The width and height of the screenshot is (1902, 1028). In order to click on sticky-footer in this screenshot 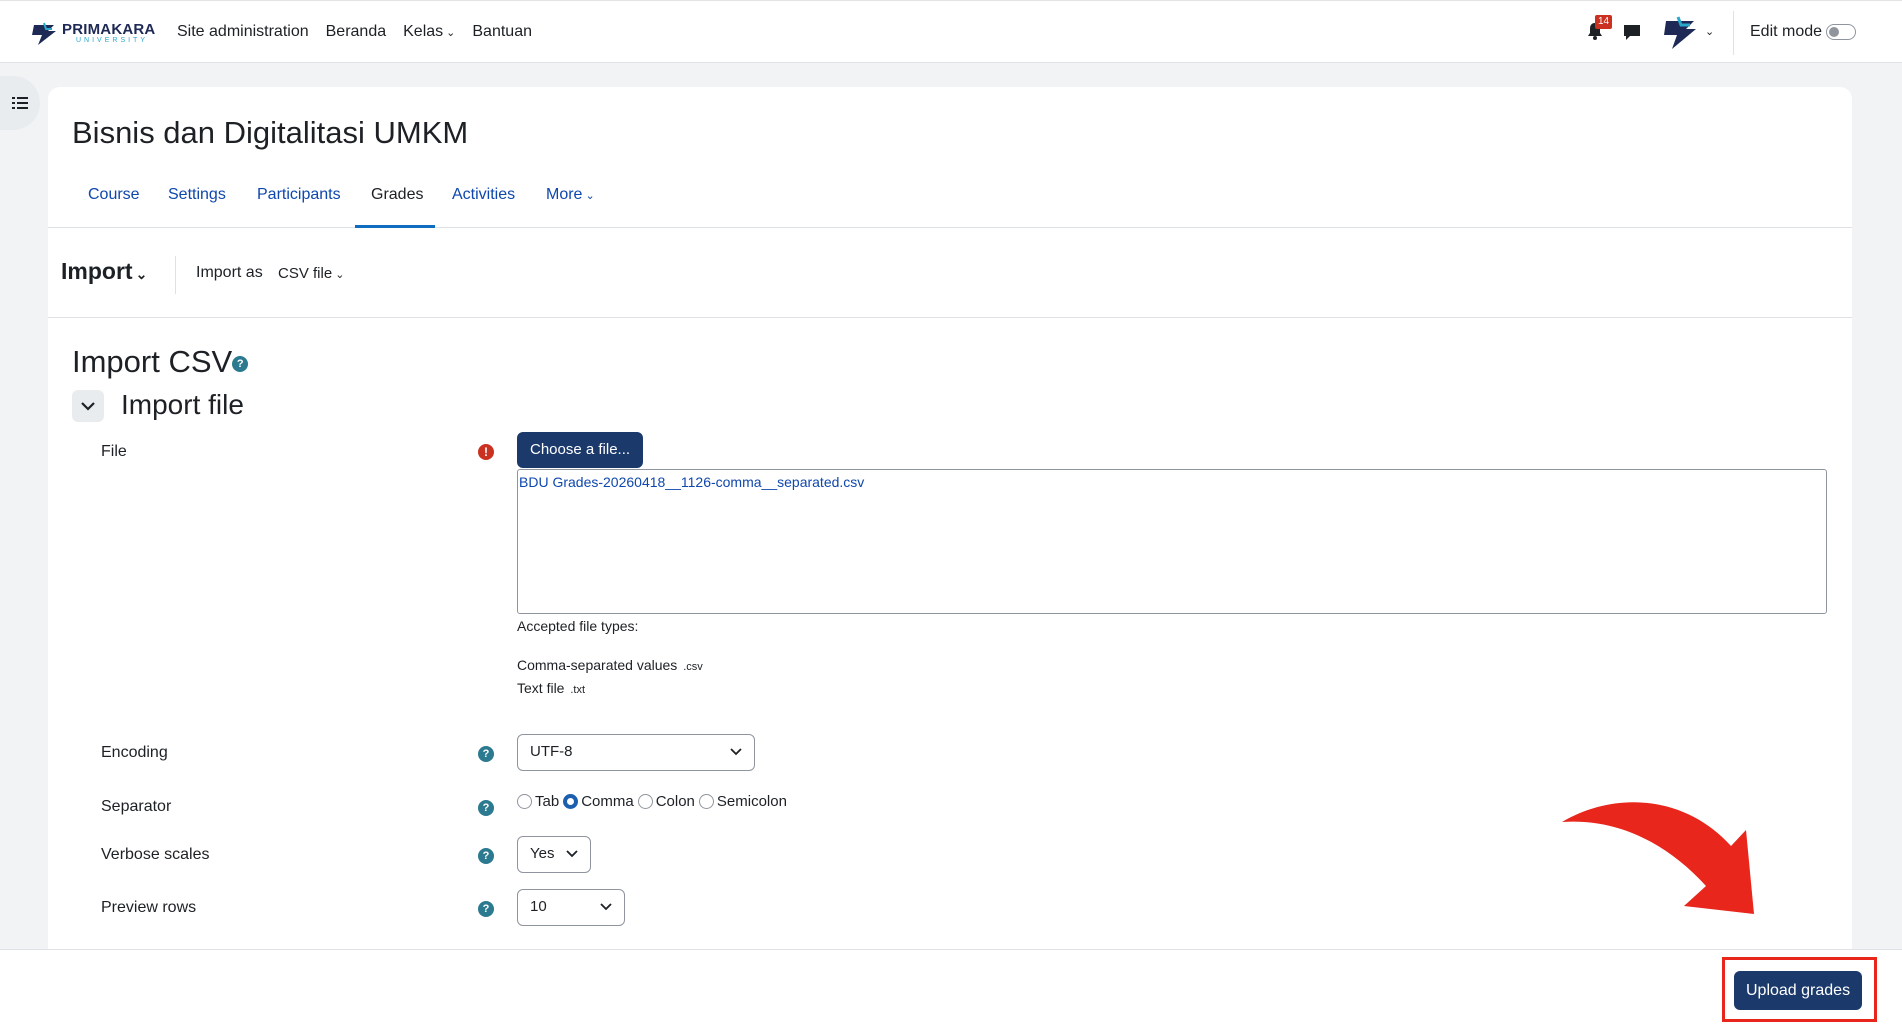, I will do `click(951, 988)`.